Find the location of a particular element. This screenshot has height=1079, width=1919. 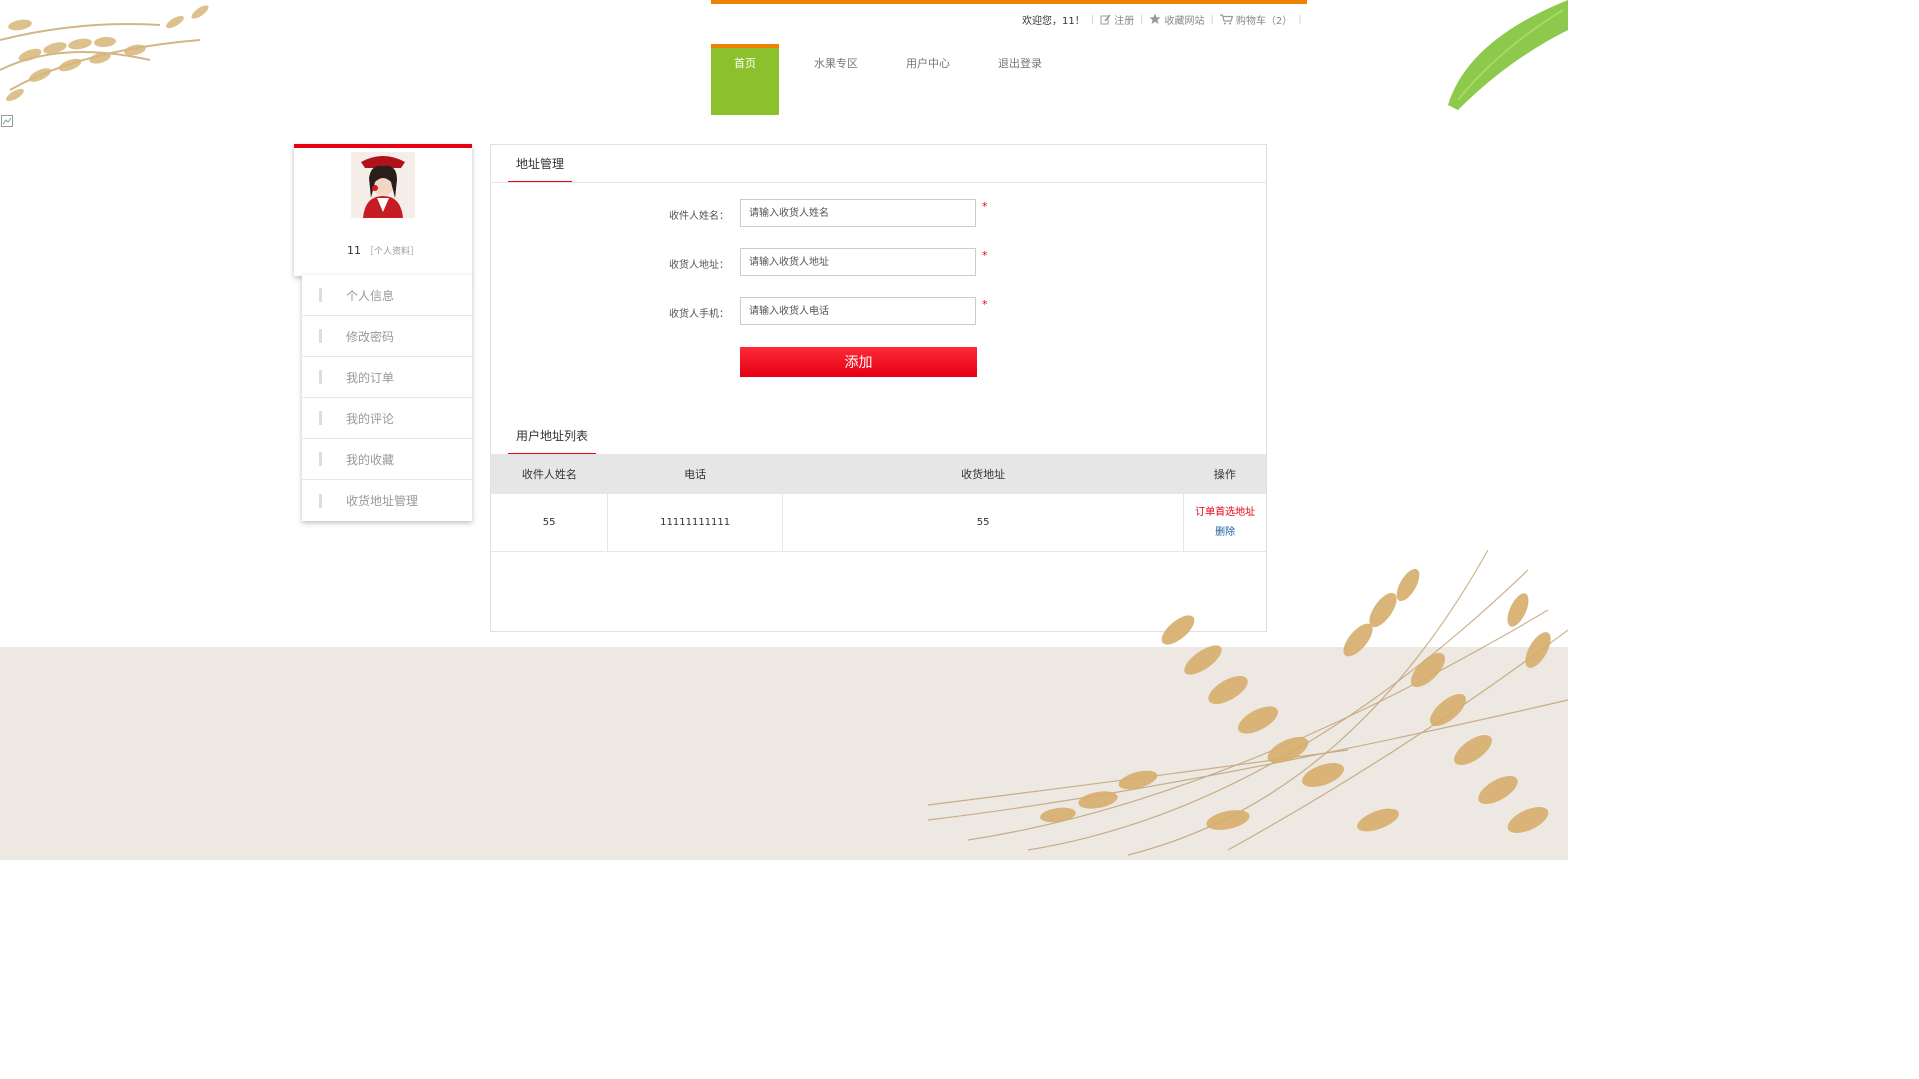

profile-card: 11 ［个人资料］ is located at coordinates (383, 210).